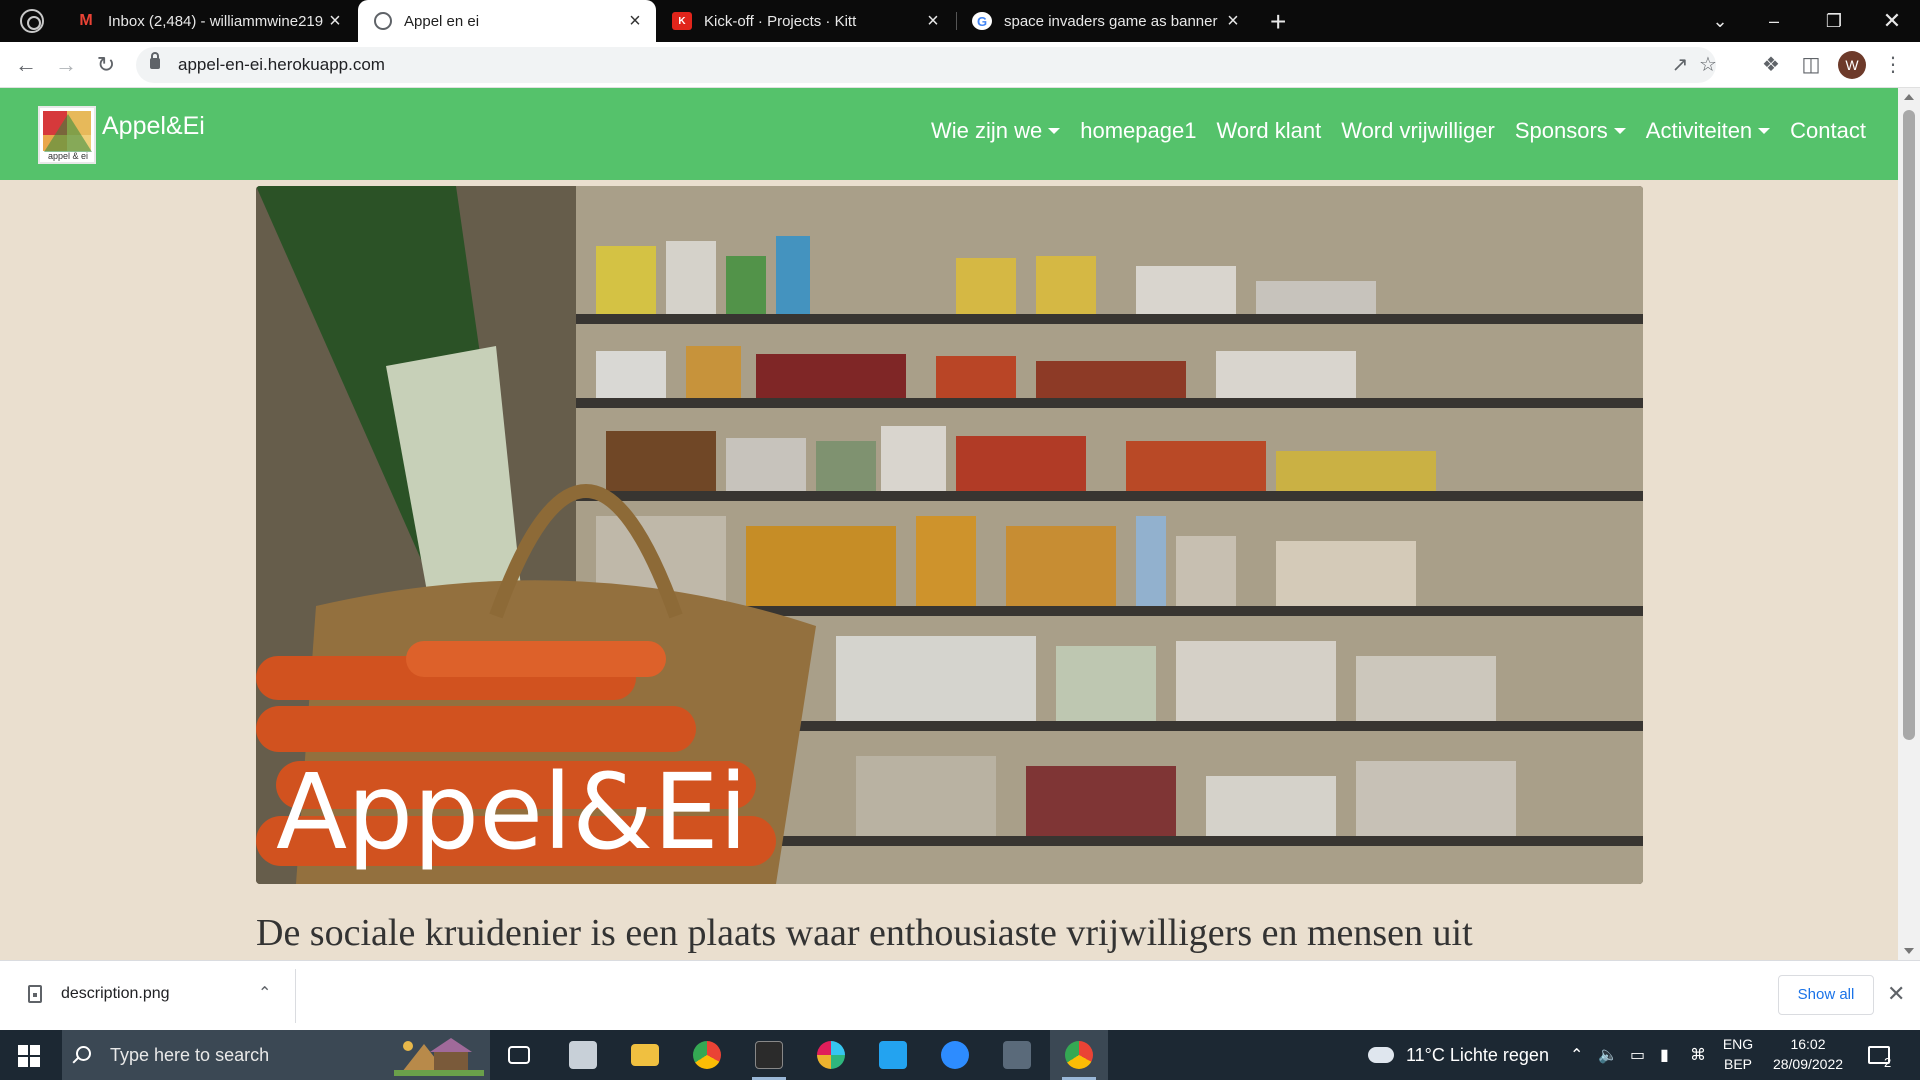 Image resolution: width=1920 pixels, height=1080 pixels. I want to click on tab-search-icon, so click(32, 21).